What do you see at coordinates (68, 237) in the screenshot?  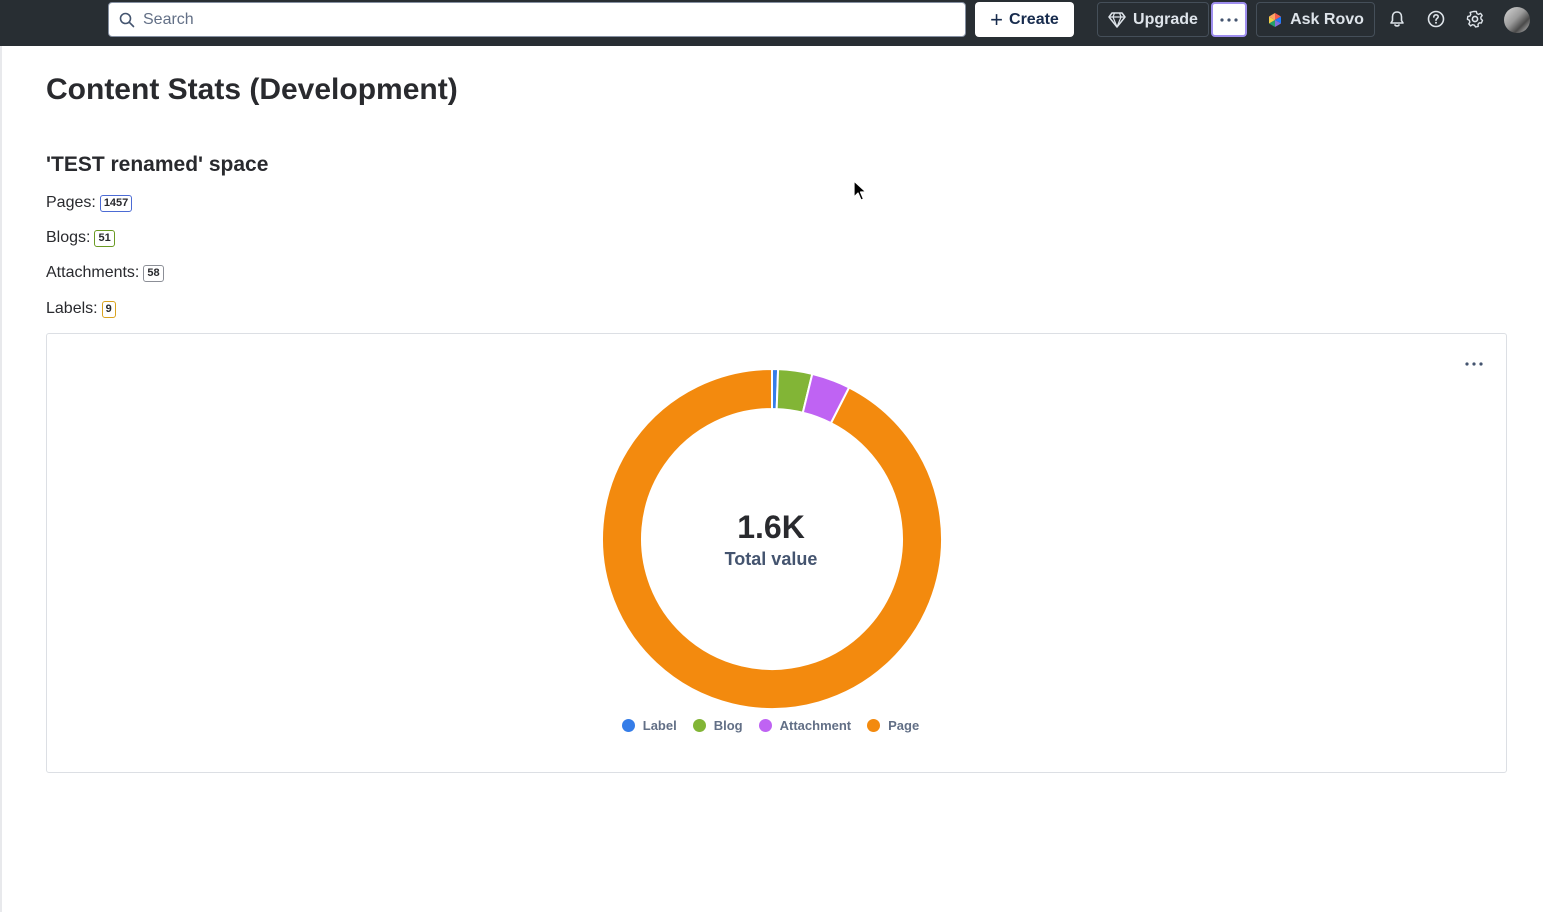 I see `stat-label: Blogs:` at bounding box center [68, 237].